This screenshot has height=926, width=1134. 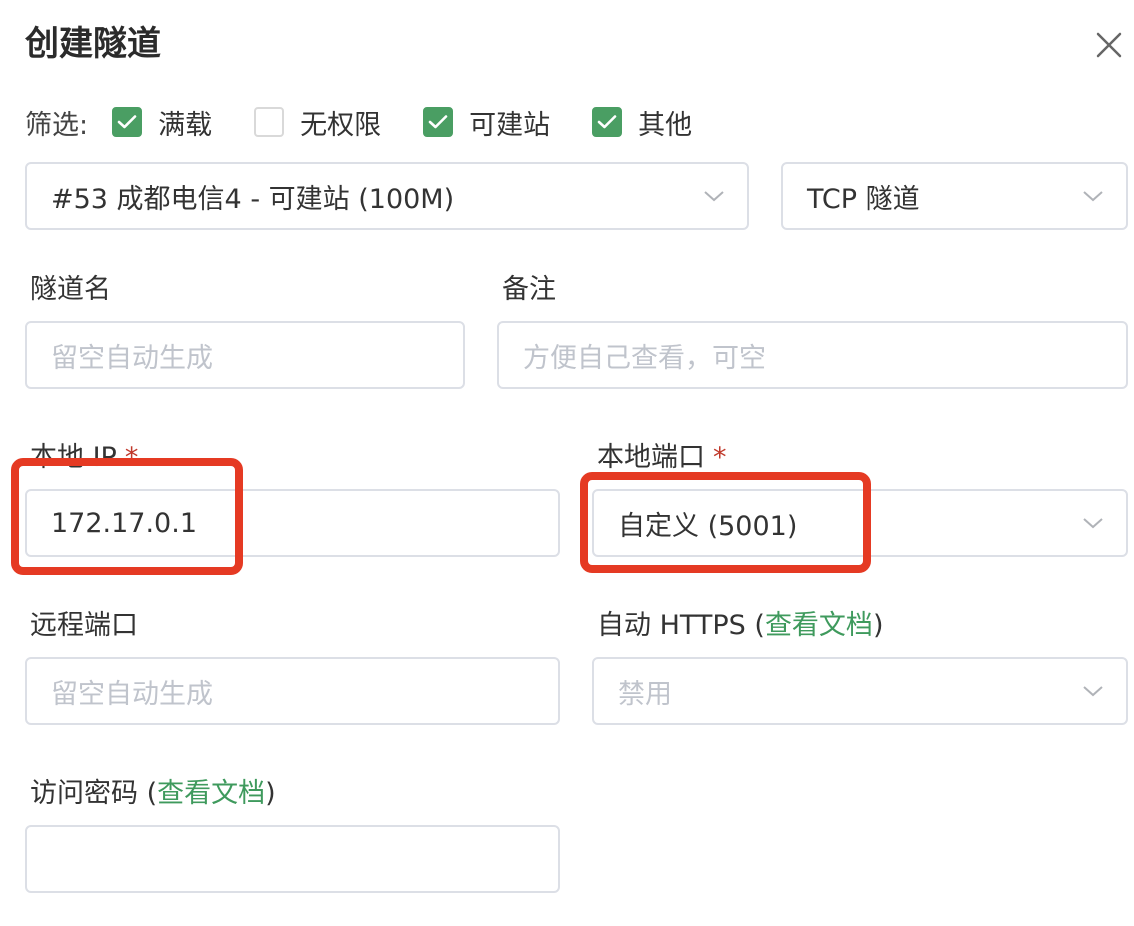 What do you see at coordinates (270, 793) in the screenshot?
I see `access-password-label-suffix: )` at bounding box center [270, 793].